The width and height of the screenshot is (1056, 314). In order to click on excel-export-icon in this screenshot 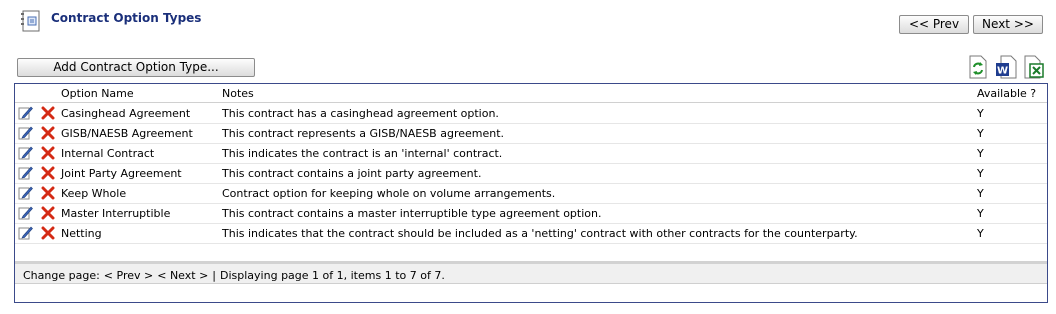, I will do `click(1033, 67)`.